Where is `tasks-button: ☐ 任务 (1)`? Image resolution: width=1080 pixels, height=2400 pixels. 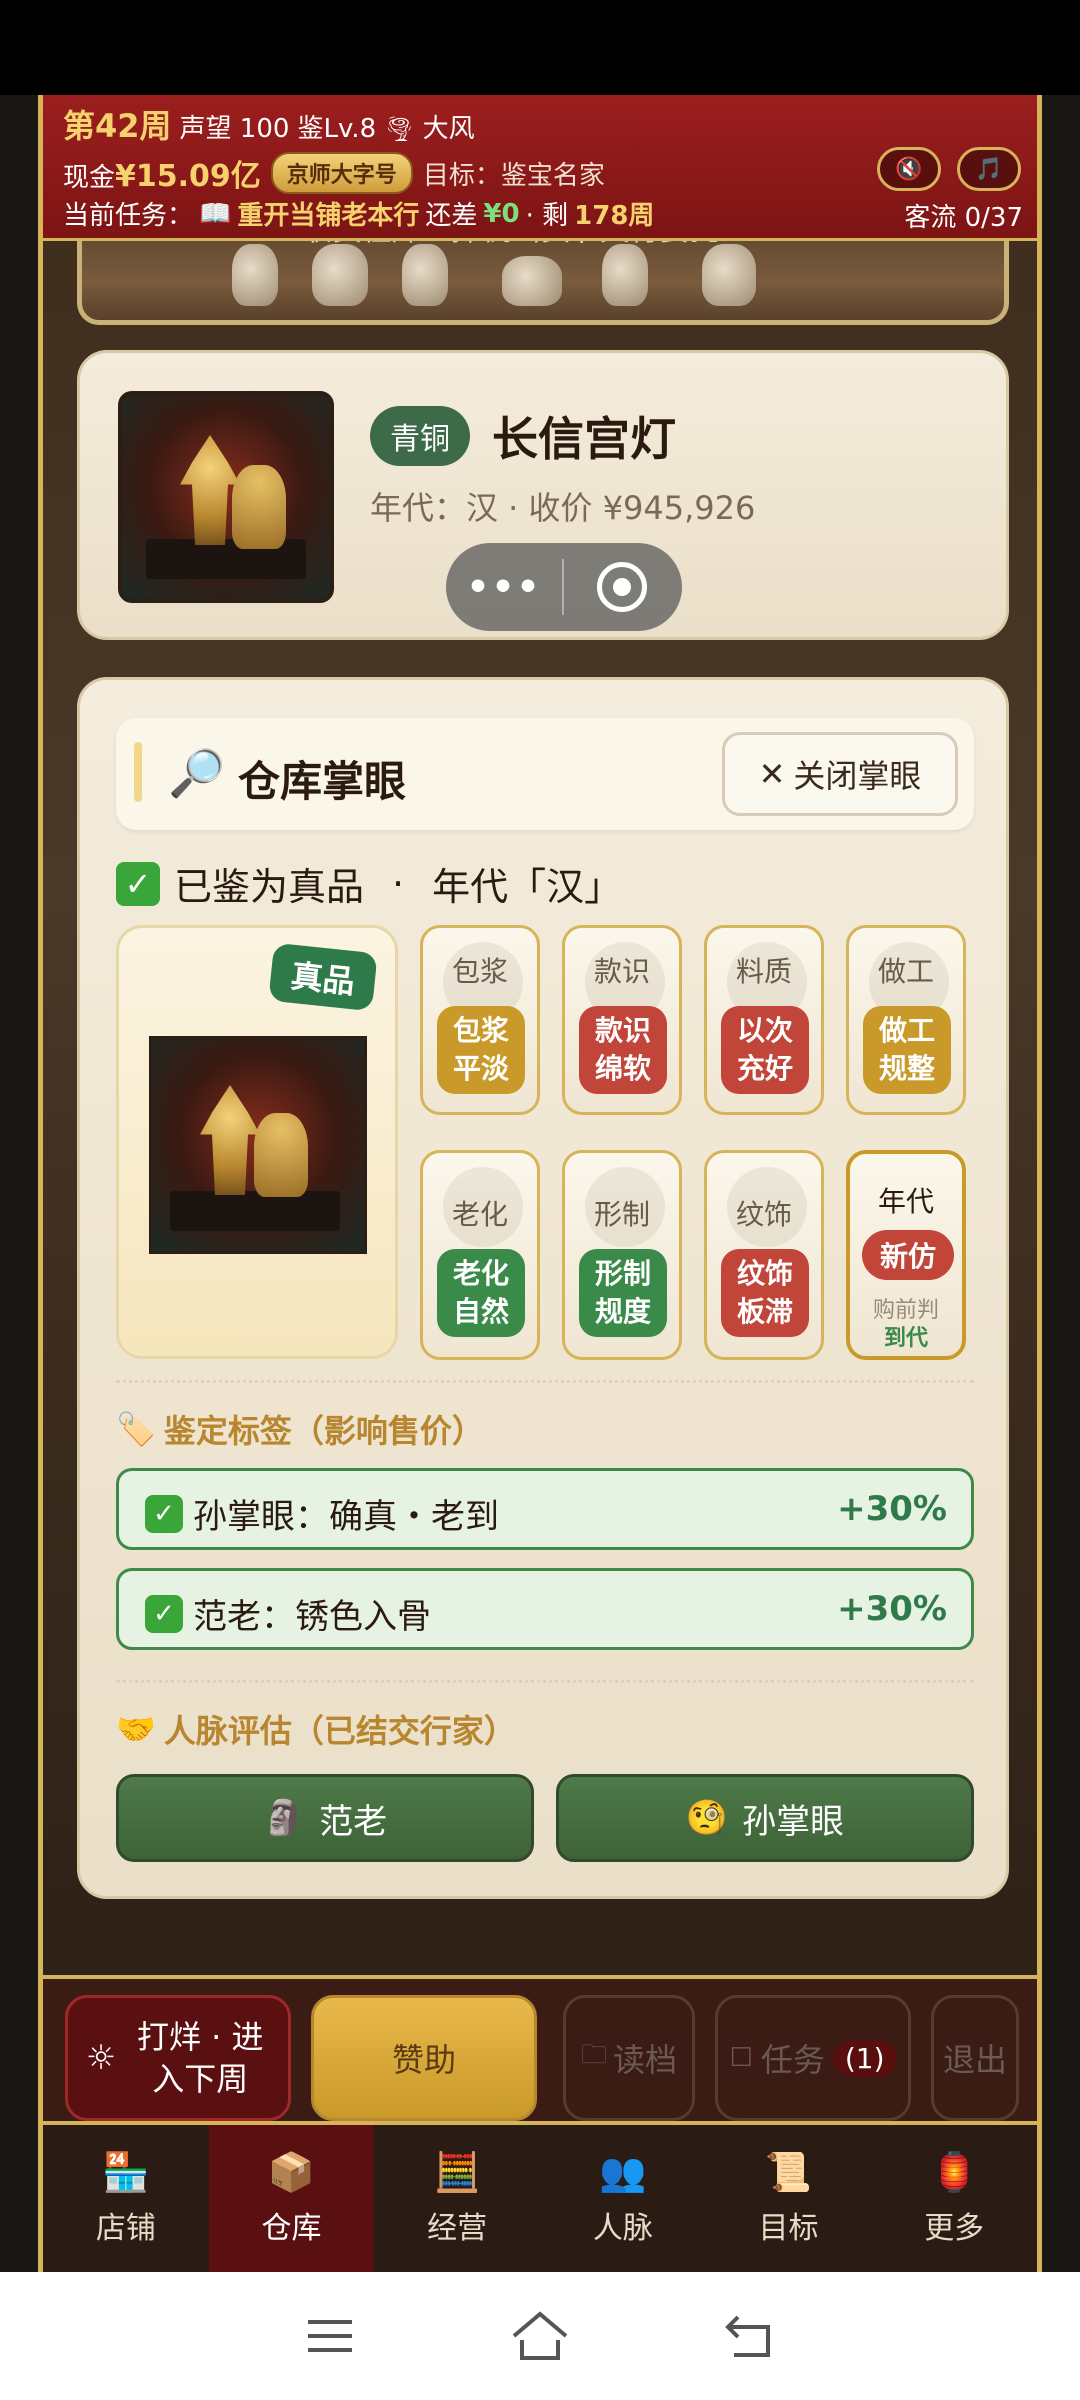 tasks-button: ☐ 任务 (1) is located at coordinates (813, 2058).